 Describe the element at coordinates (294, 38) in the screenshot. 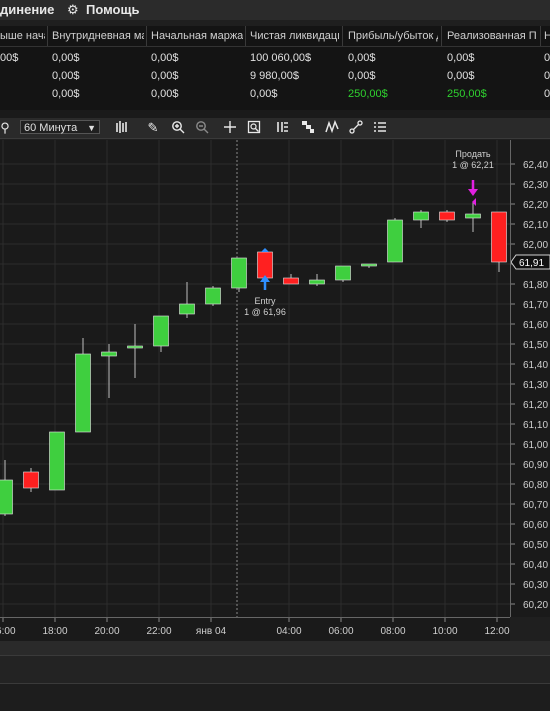

I see `column-header: Чистая ликвидацио` at that location.